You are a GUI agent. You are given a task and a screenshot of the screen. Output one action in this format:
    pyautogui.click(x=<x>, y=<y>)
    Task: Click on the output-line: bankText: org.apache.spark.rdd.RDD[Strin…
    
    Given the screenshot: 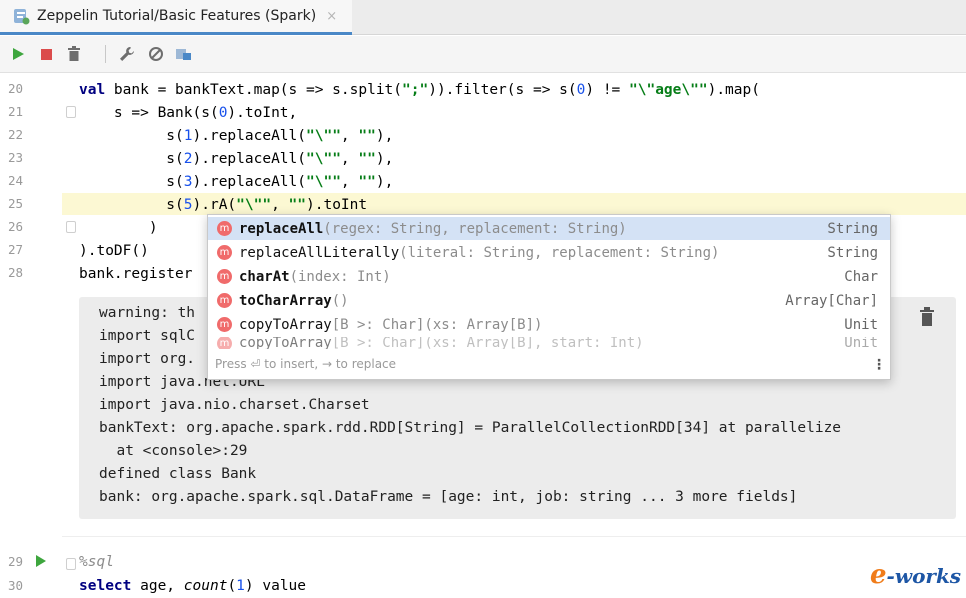 What is the action you would take?
    pyautogui.click(x=470, y=428)
    